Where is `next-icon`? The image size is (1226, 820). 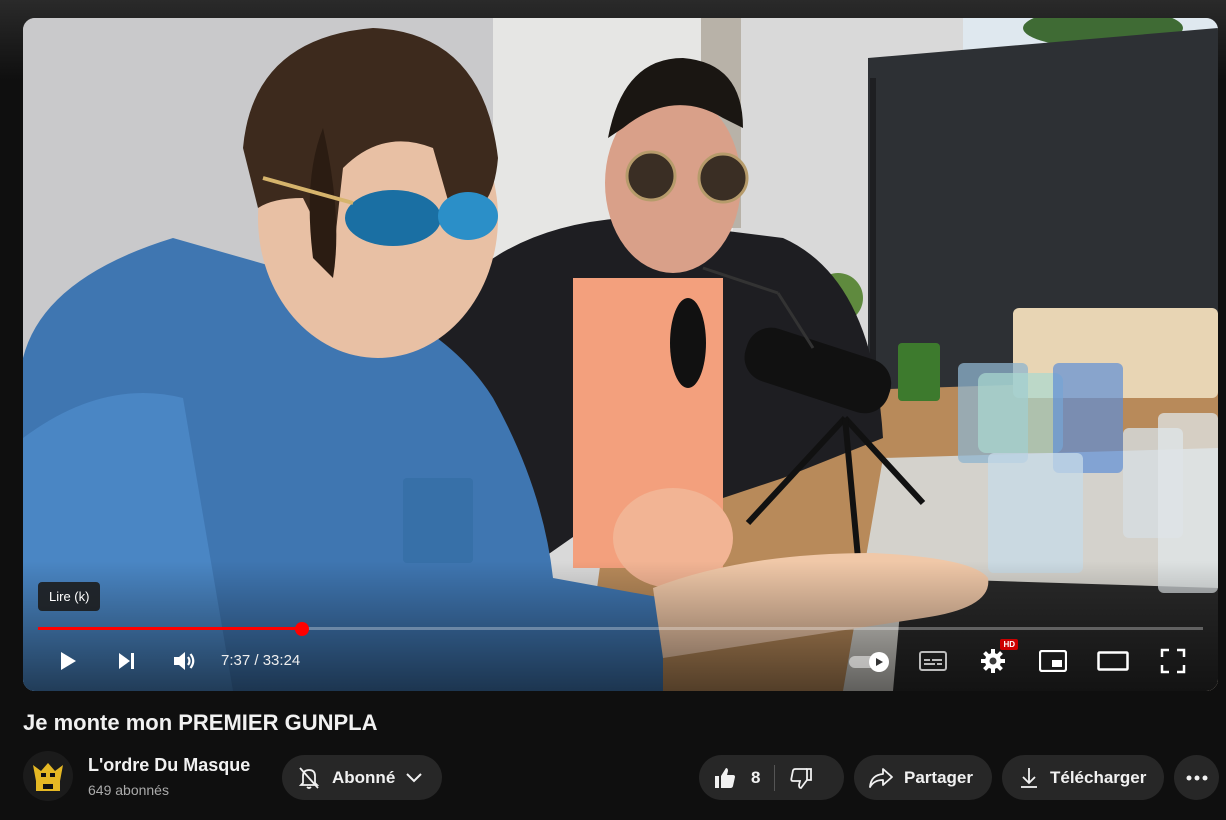 next-icon is located at coordinates (126, 661).